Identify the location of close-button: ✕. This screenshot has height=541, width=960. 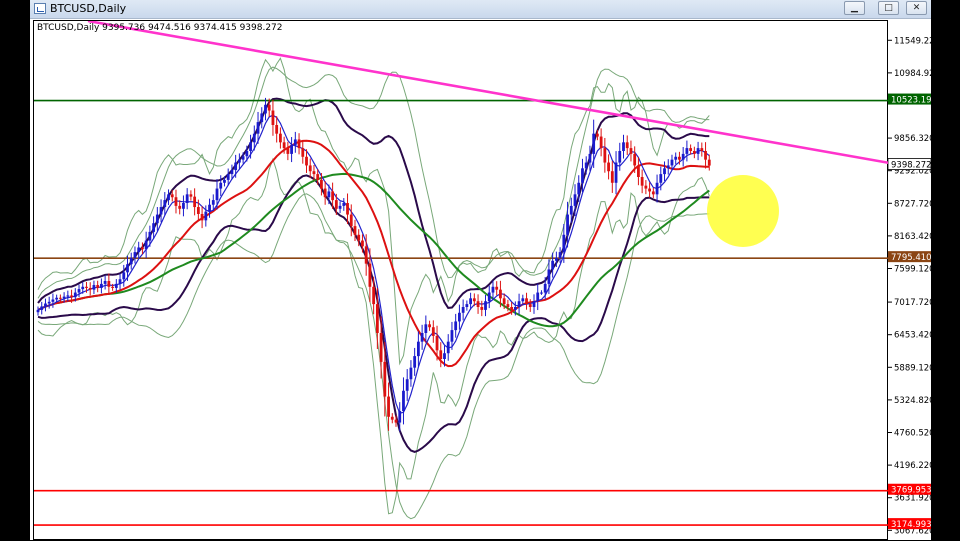
(916, 8).